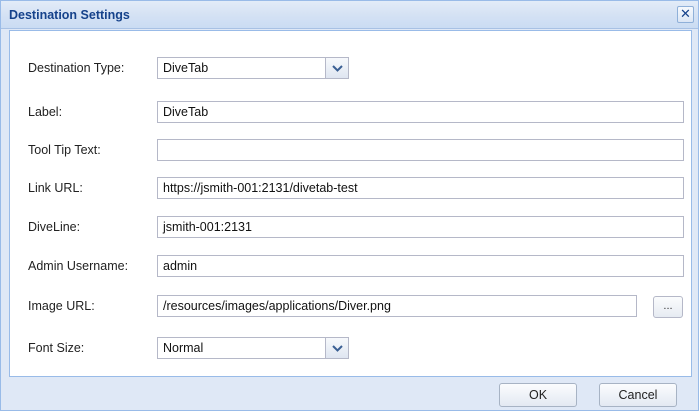  I want to click on dialog-titlebar: Destination Settings ✕, so click(349, 15).